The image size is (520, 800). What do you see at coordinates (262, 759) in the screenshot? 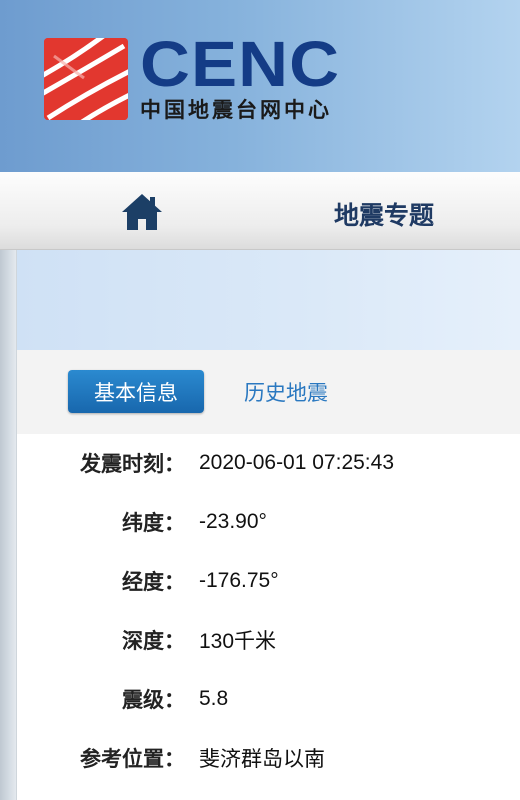
I see `info-value: 斐济群岛以南` at bounding box center [262, 759].